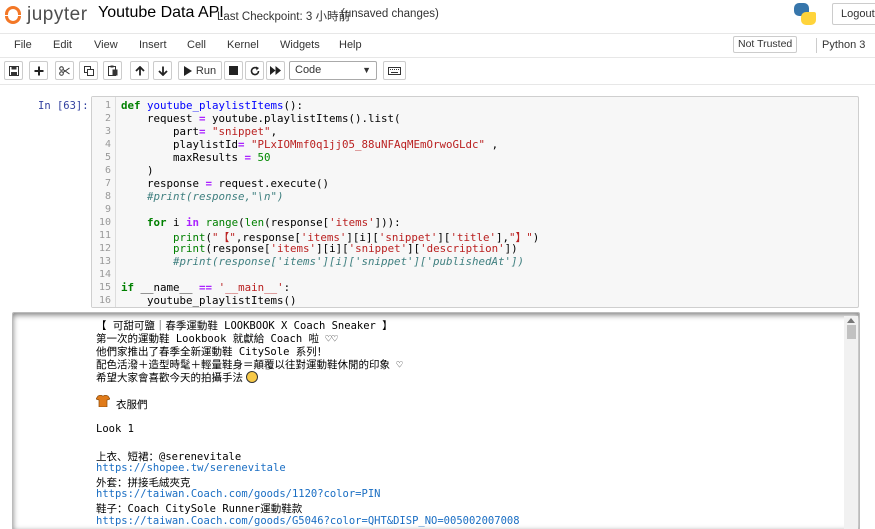 Image resolution: width=875 pixels, height=529 pixels. I want to click on save-button, so click(13, 70).